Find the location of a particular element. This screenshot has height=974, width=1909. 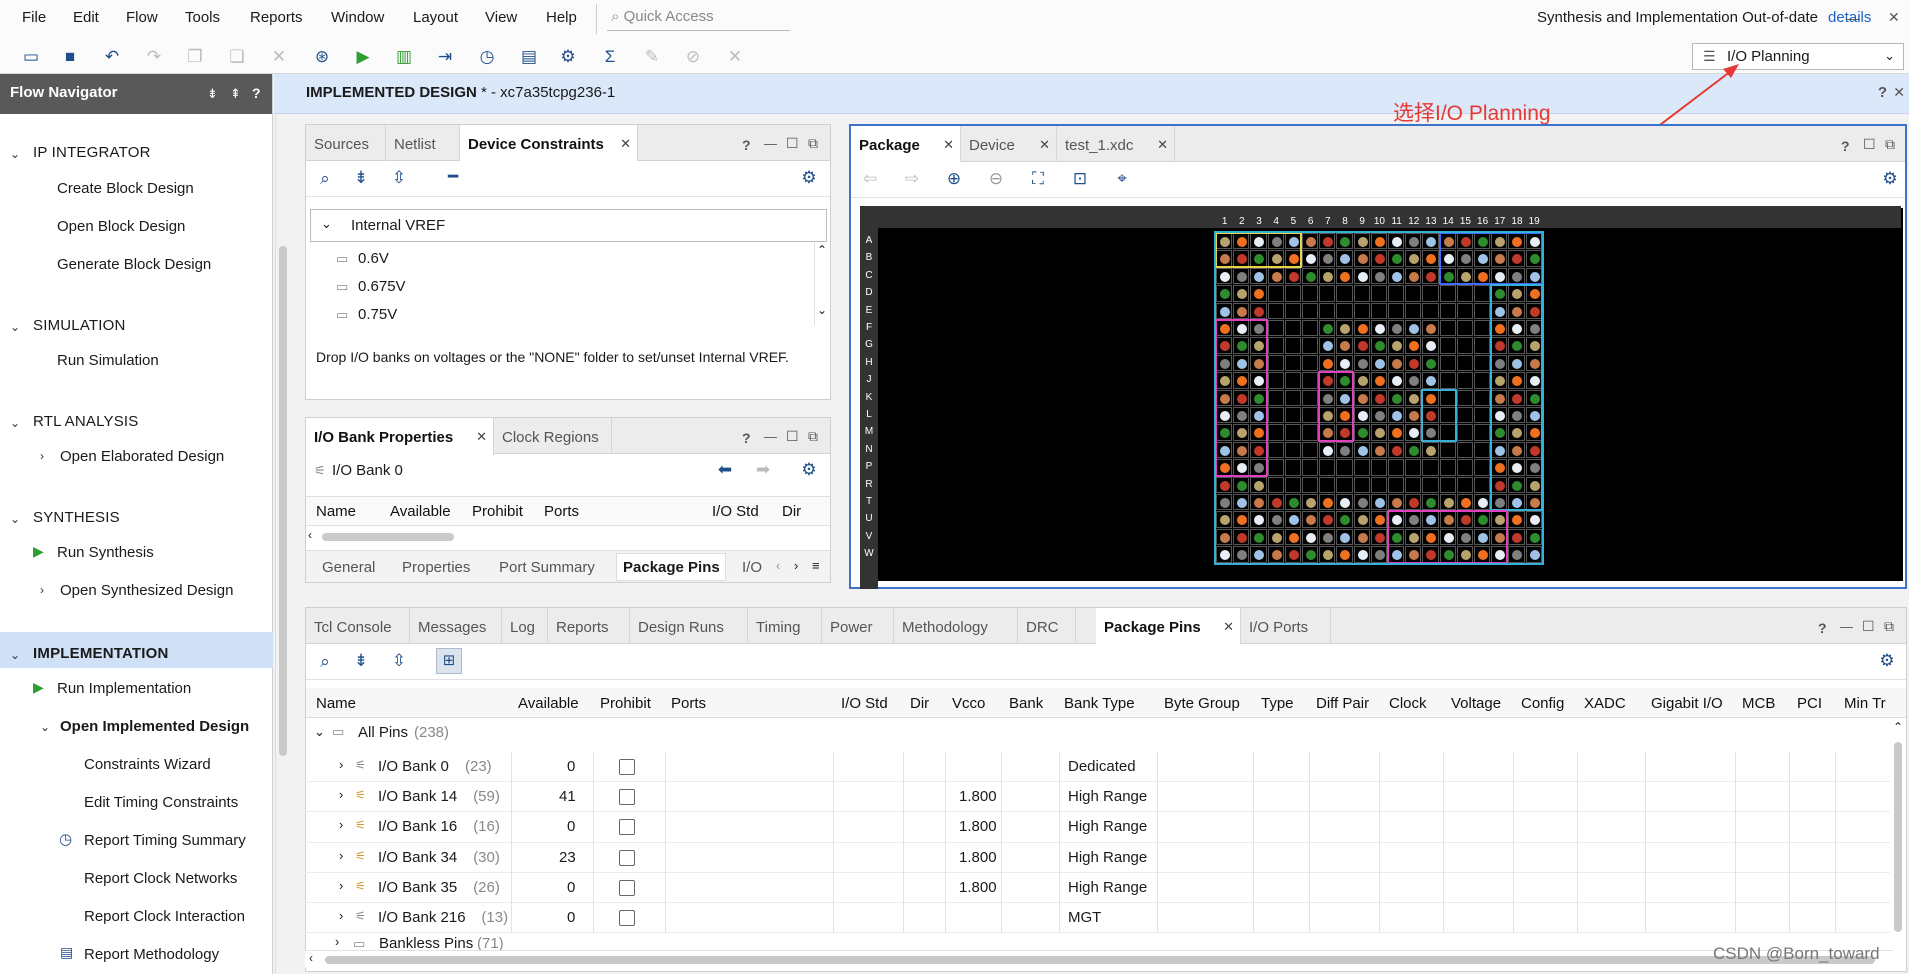

nav-generate-block-design: Generate Block Design is located at coordinates (134, 264).